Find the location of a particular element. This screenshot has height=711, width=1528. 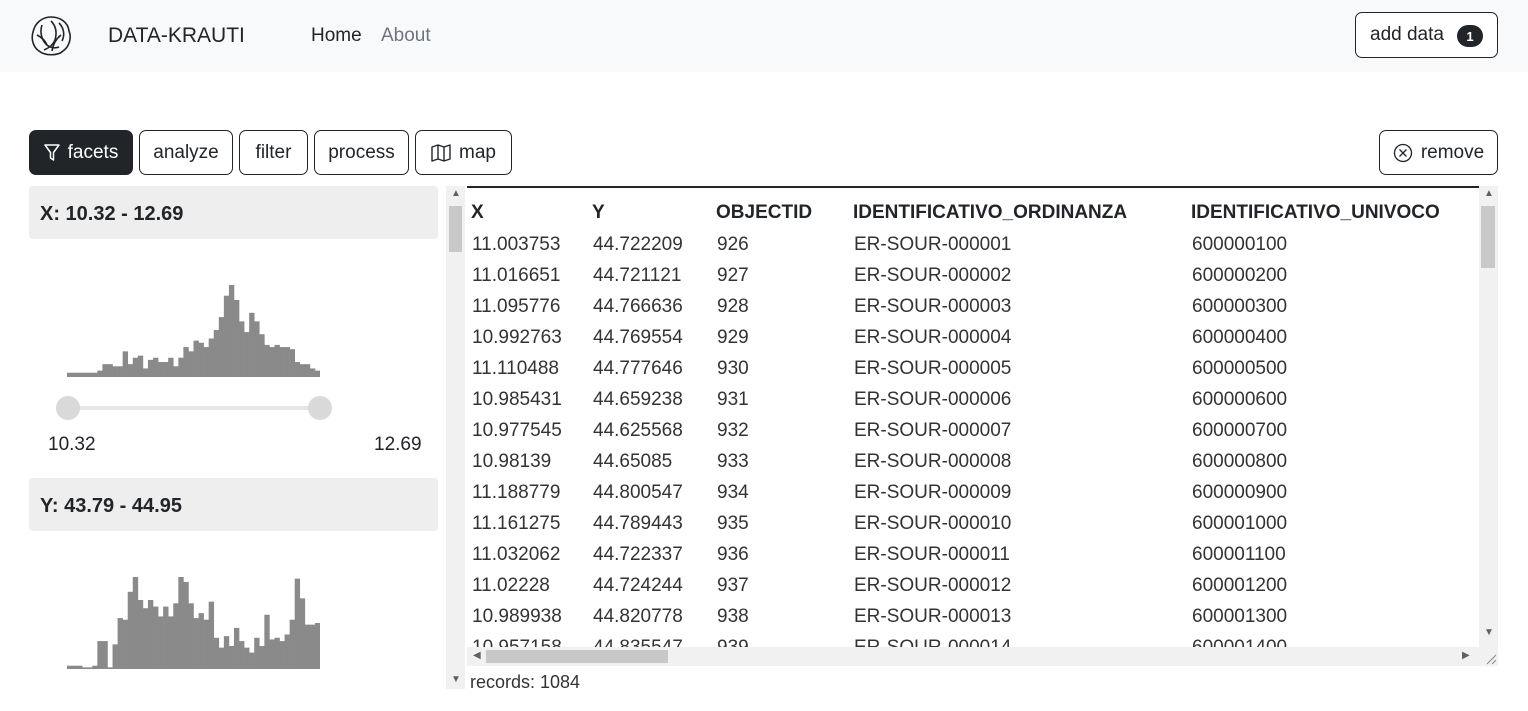

brand-name: DATA-KRAUTI is located at coordinates (176, 36).